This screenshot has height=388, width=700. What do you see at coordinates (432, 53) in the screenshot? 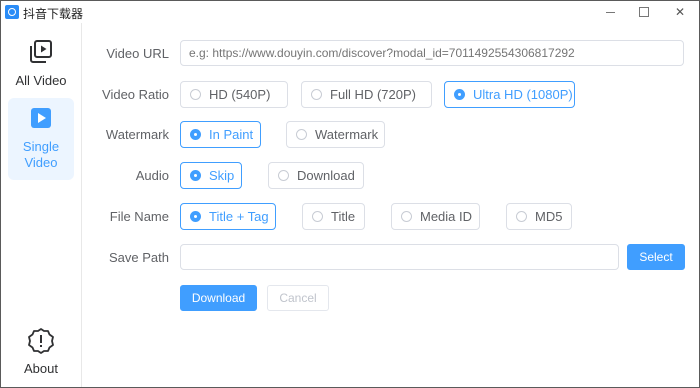
I see `video-url-input` at bounding box center [432, 53].